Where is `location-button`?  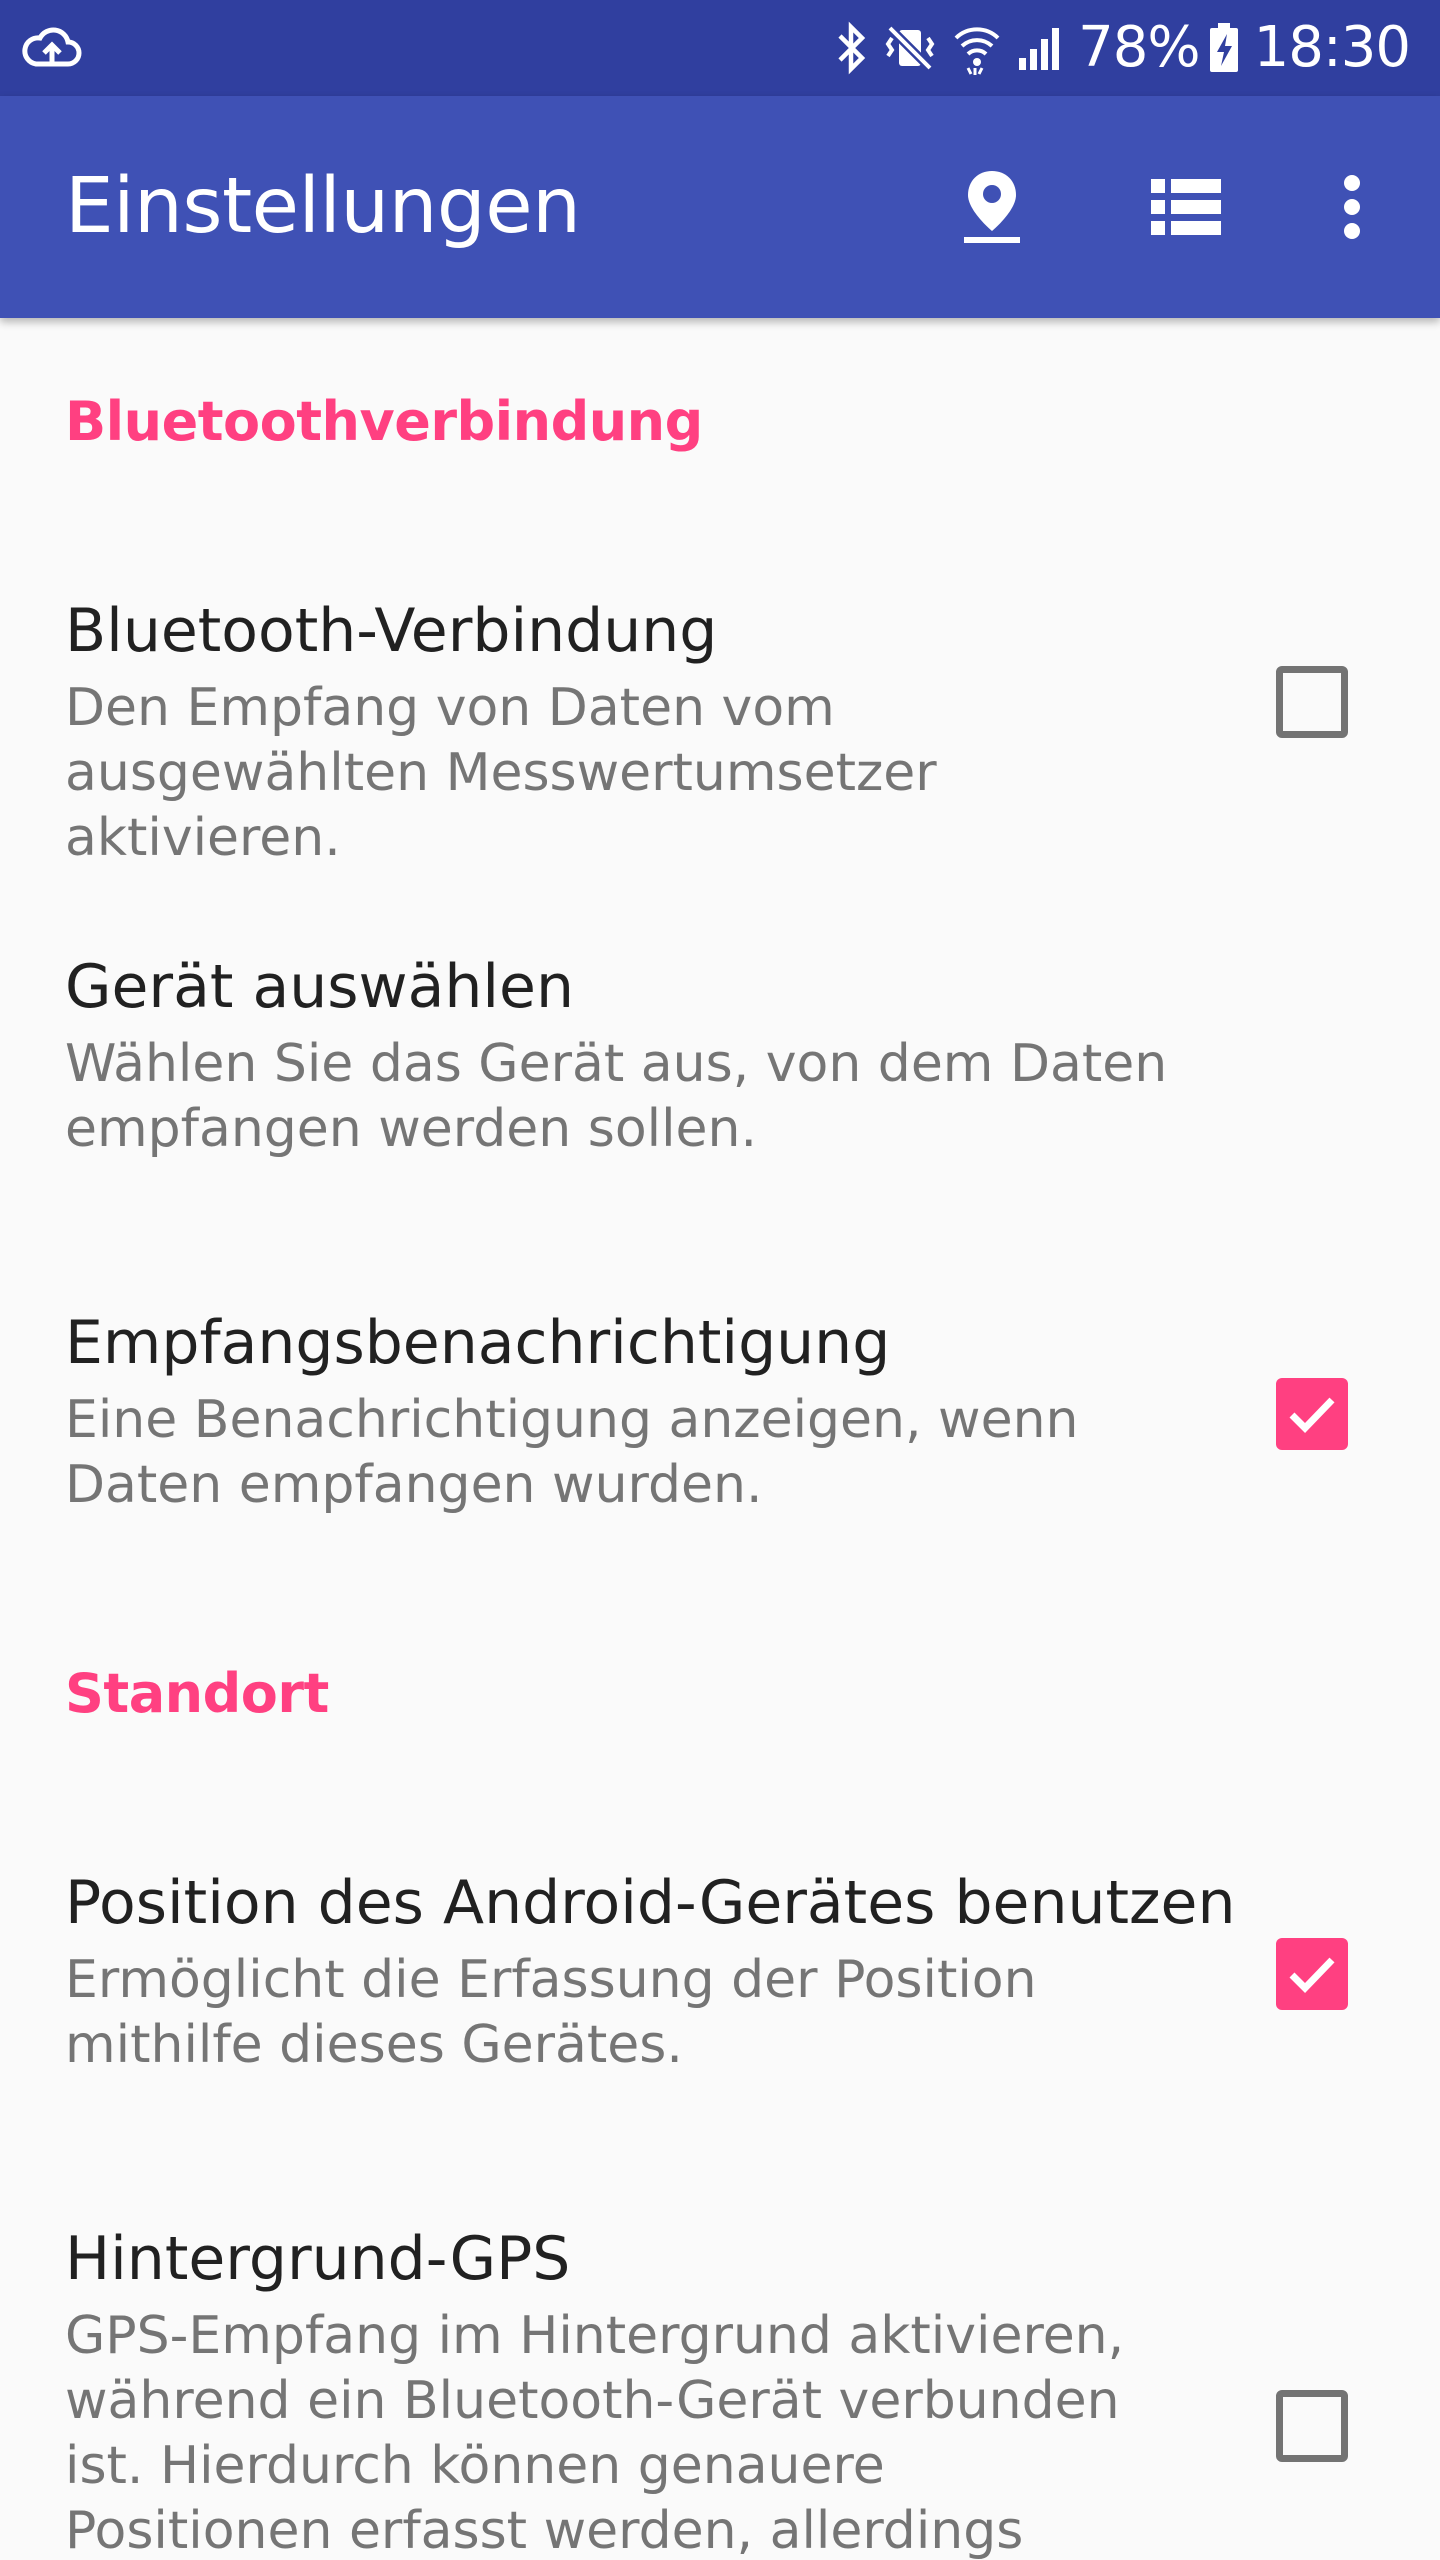
location-button is located at coordinates (992, 207).